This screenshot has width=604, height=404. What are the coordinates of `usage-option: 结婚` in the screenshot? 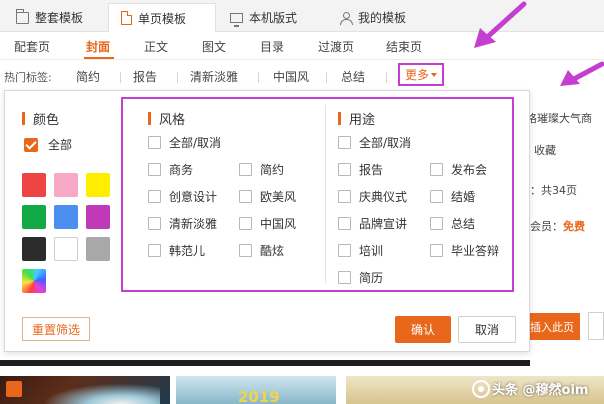 It's located at (452, 196).